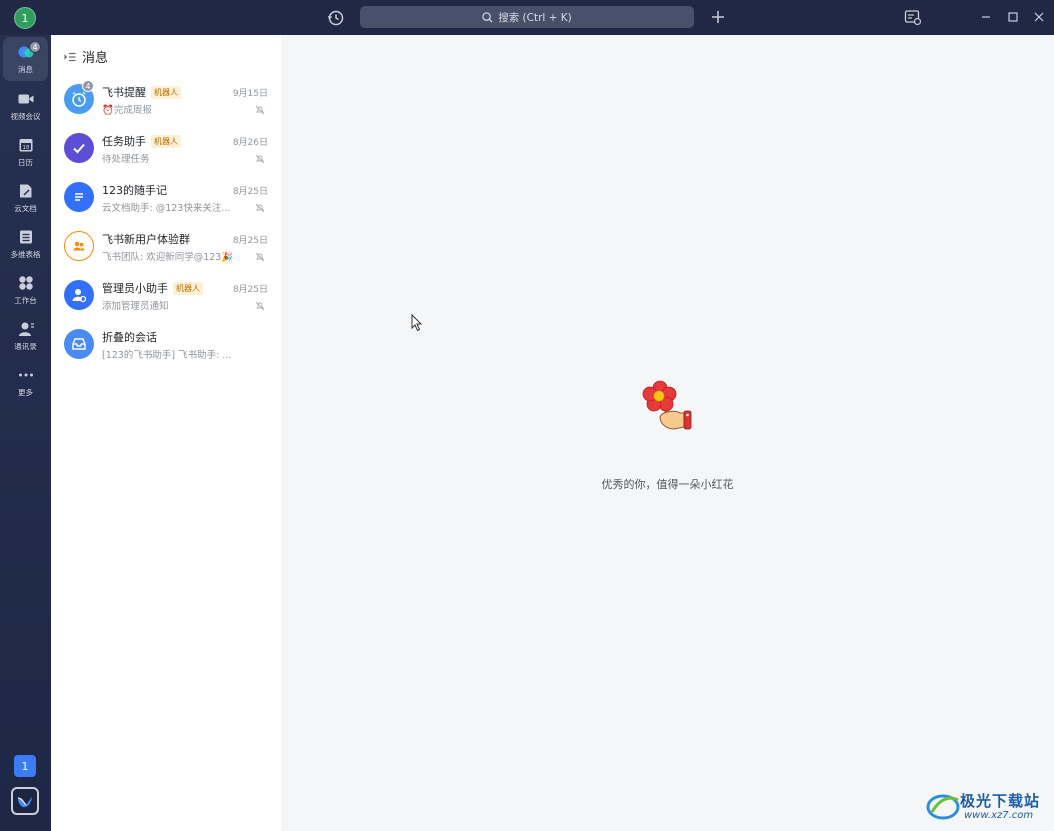 The height and width of the screenshot is (831, 1054). I want to click on conversation-preview: ⏰完成周报, so click(127, 110).